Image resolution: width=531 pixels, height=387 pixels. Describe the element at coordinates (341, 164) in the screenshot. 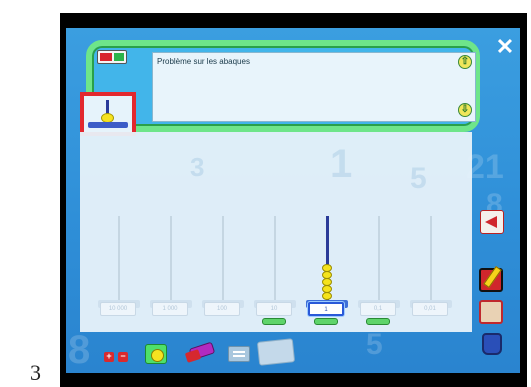

I see `background-decoration: 1` at that location.